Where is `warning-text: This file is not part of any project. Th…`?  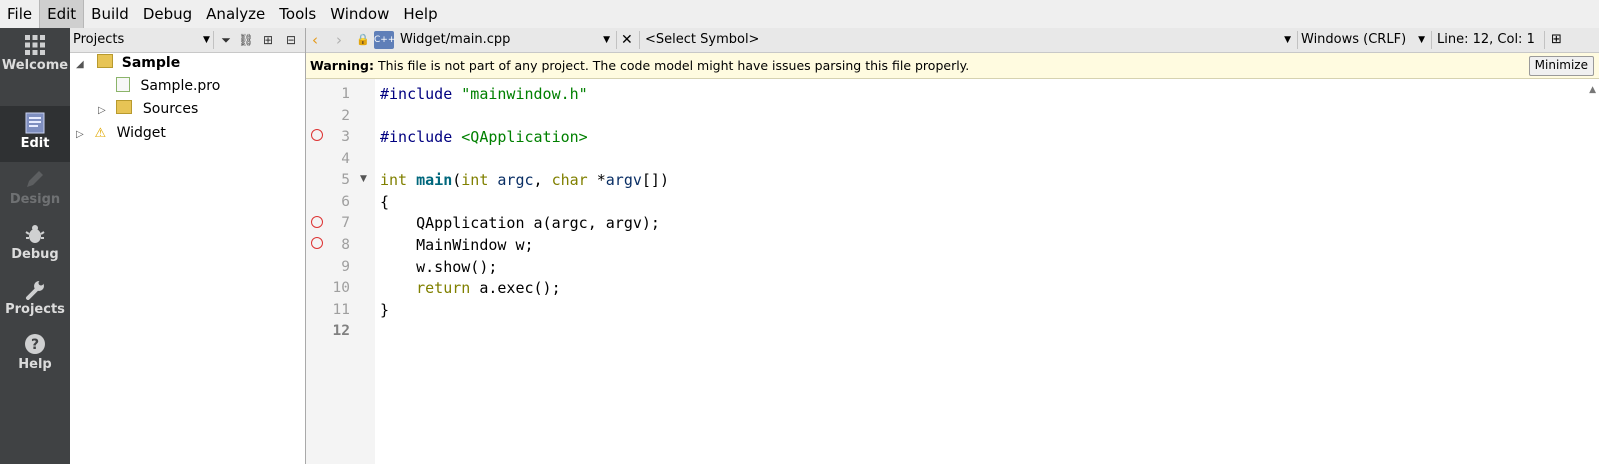
warning-text: This file is not part of any project. Th… is located at coordinates (671, 65).